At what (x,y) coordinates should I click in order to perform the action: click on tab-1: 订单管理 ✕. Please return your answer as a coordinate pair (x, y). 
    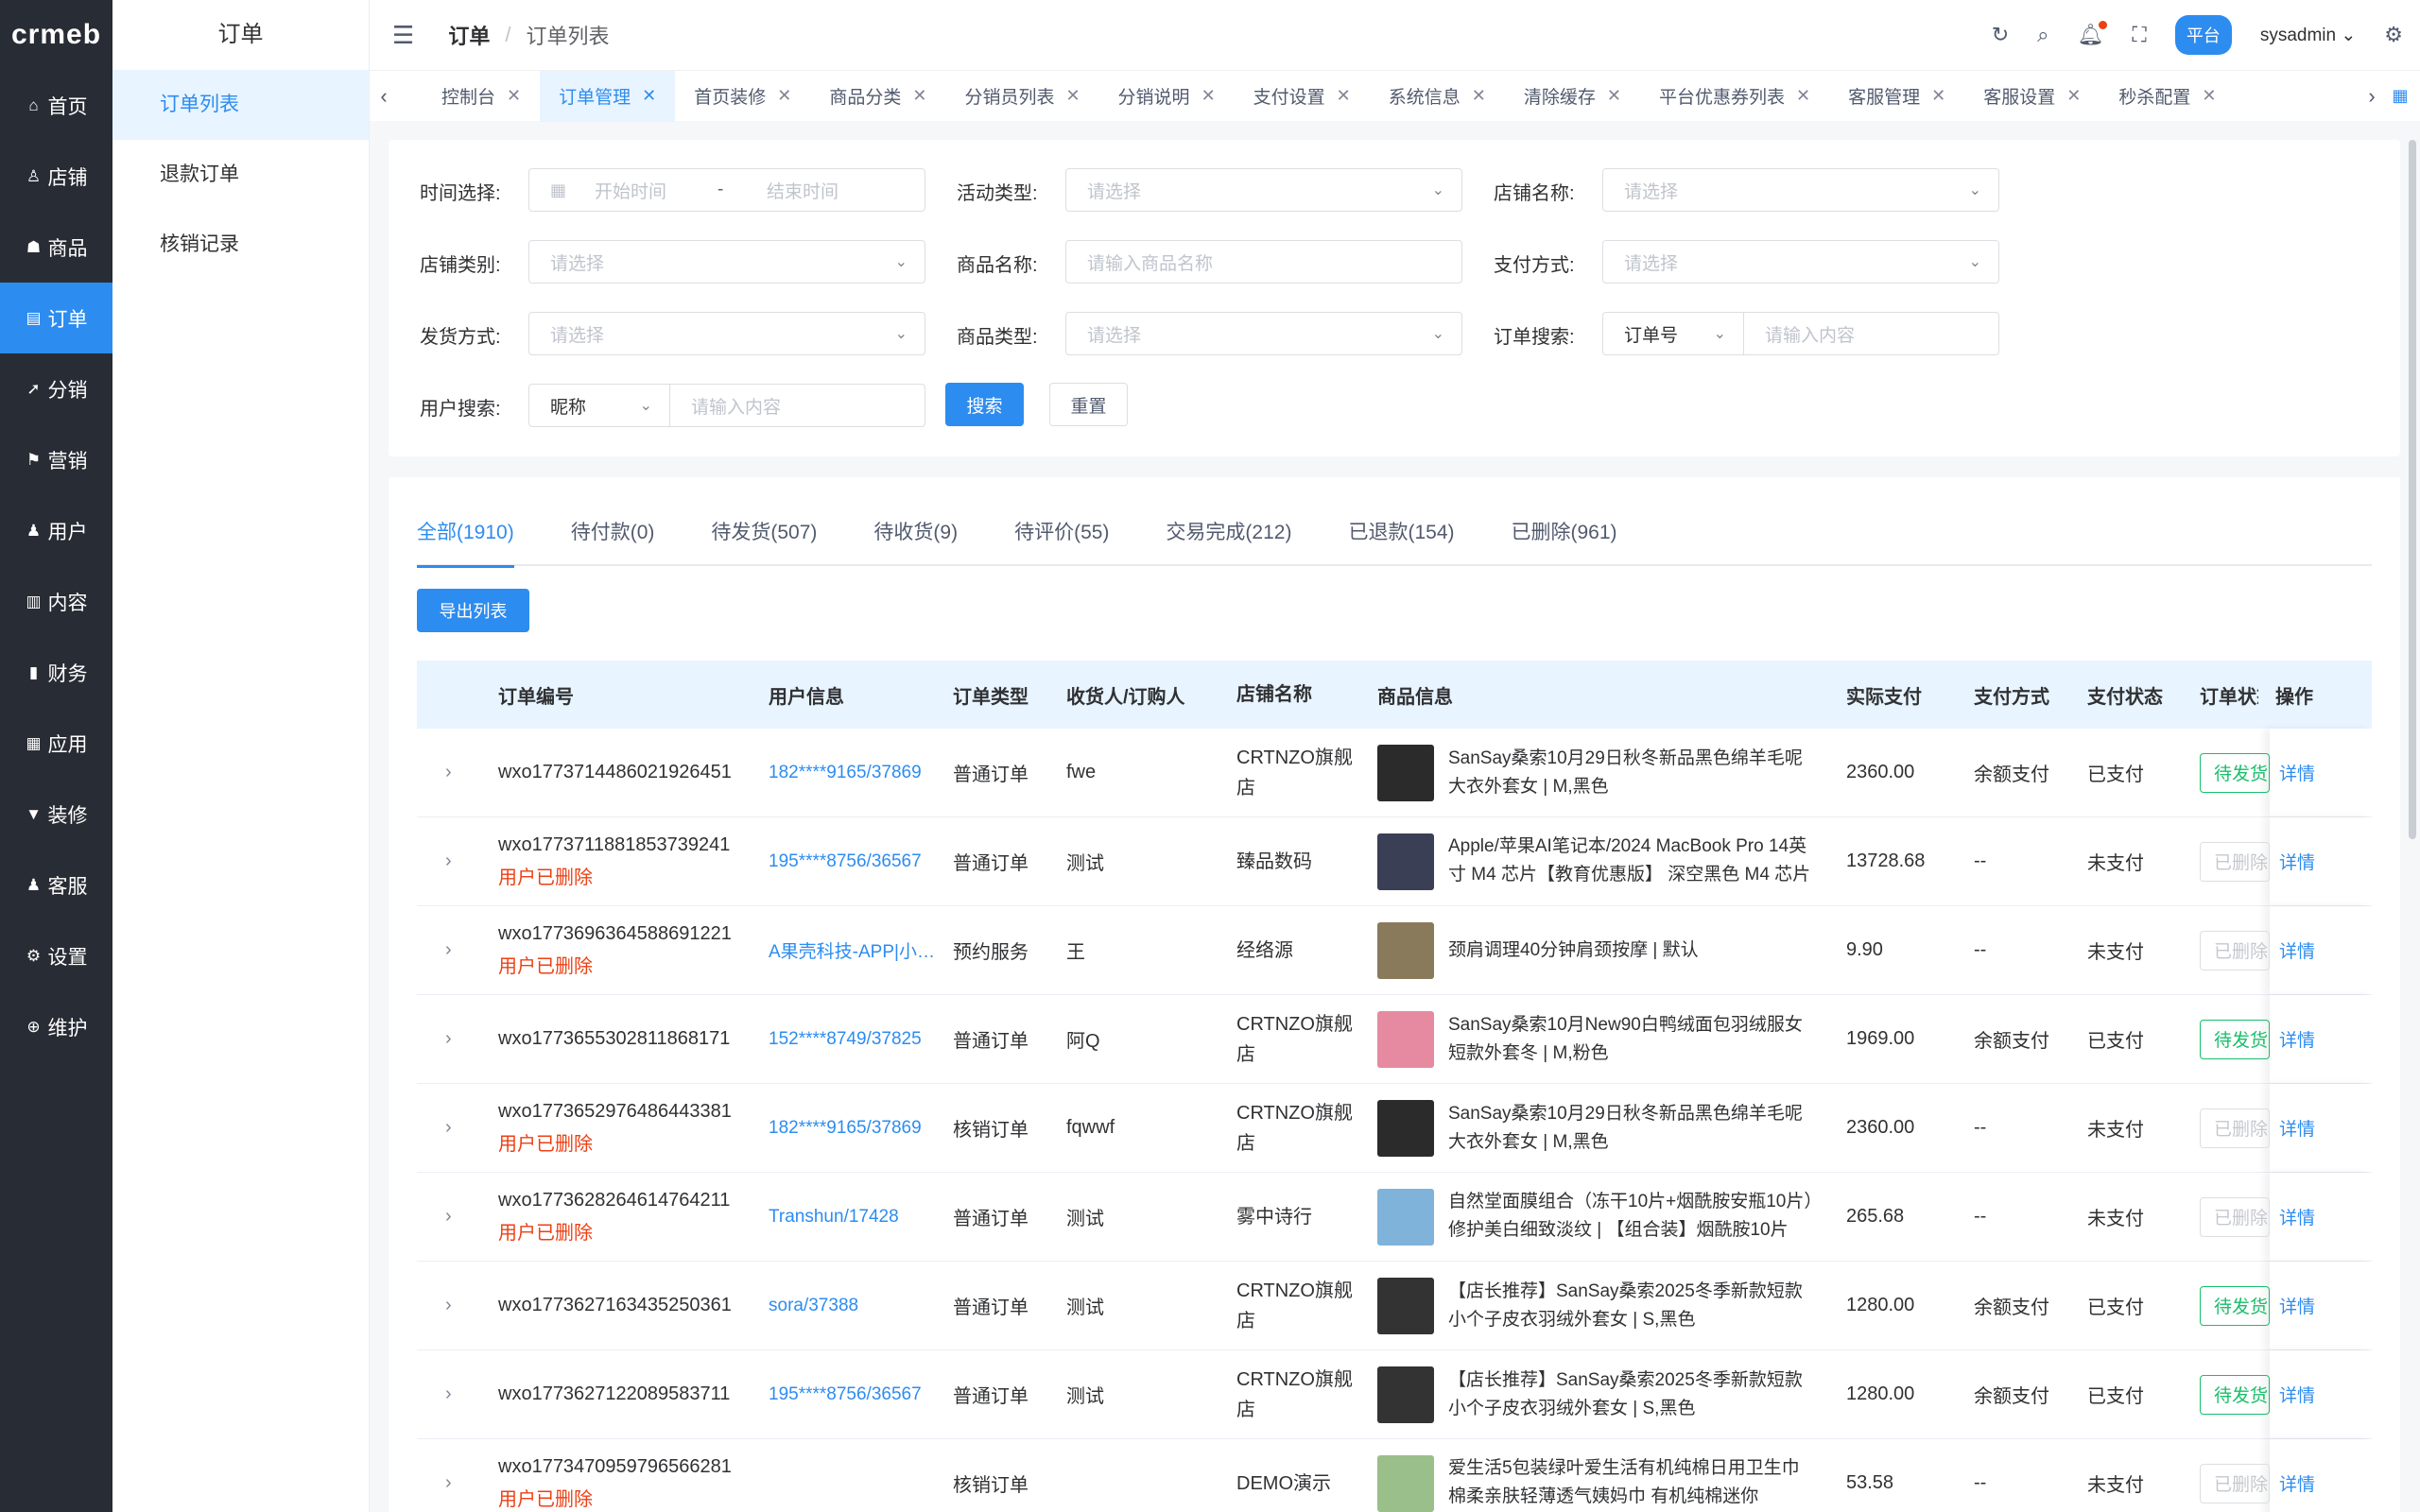
    Looking at the image, I should click on (608, 96).